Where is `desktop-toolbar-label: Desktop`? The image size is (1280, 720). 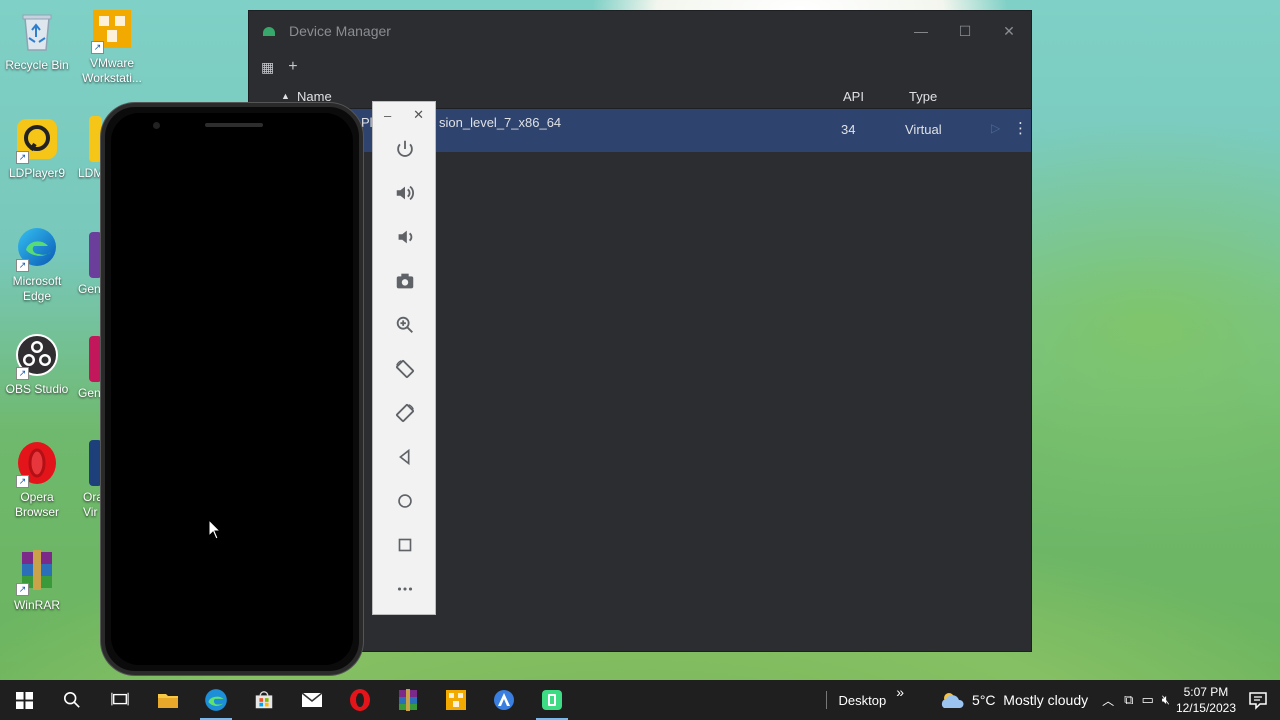 desktop-toolbar-label: Desktop is located at coordinates (863, 700).